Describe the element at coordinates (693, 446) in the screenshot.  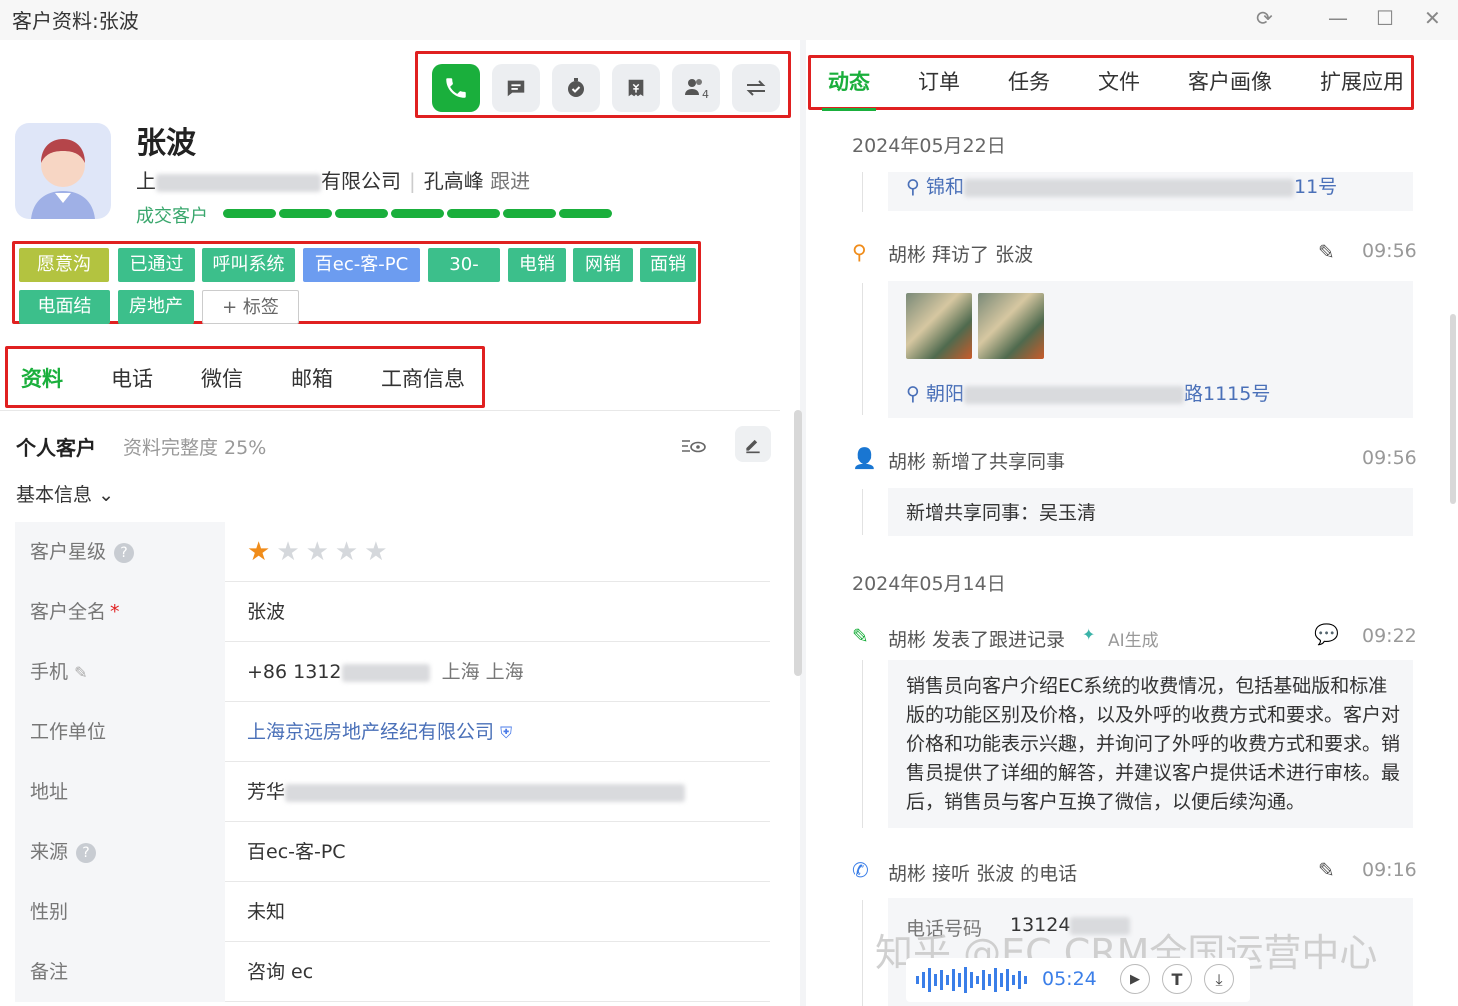
I see `visibility-settings-button` at that location.